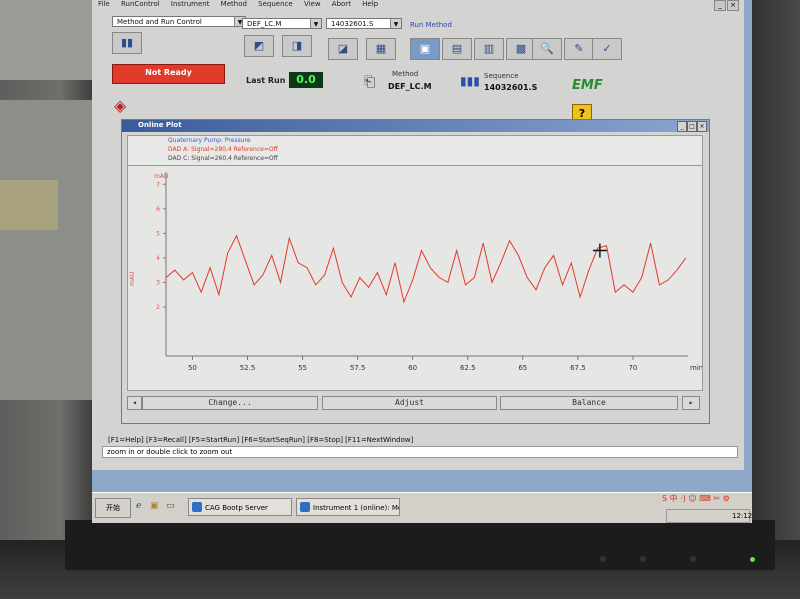 This screenshot has height=599, width=800. Describe the element at coordinates (358, 368) in the screenshot. I see `x-tick-label: 57.5` at that location.